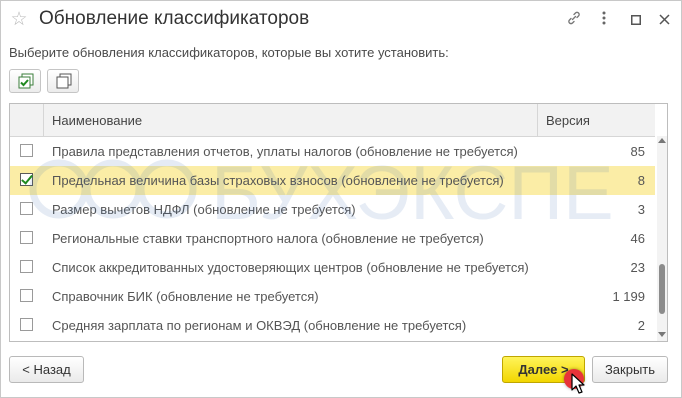 Image resolution: width=682 pixels, height=398 pixels. What do you see at coordinates (662, 238) in the screenshot?
I see `vertical-scrollbar` at bounding box center [662, 238].